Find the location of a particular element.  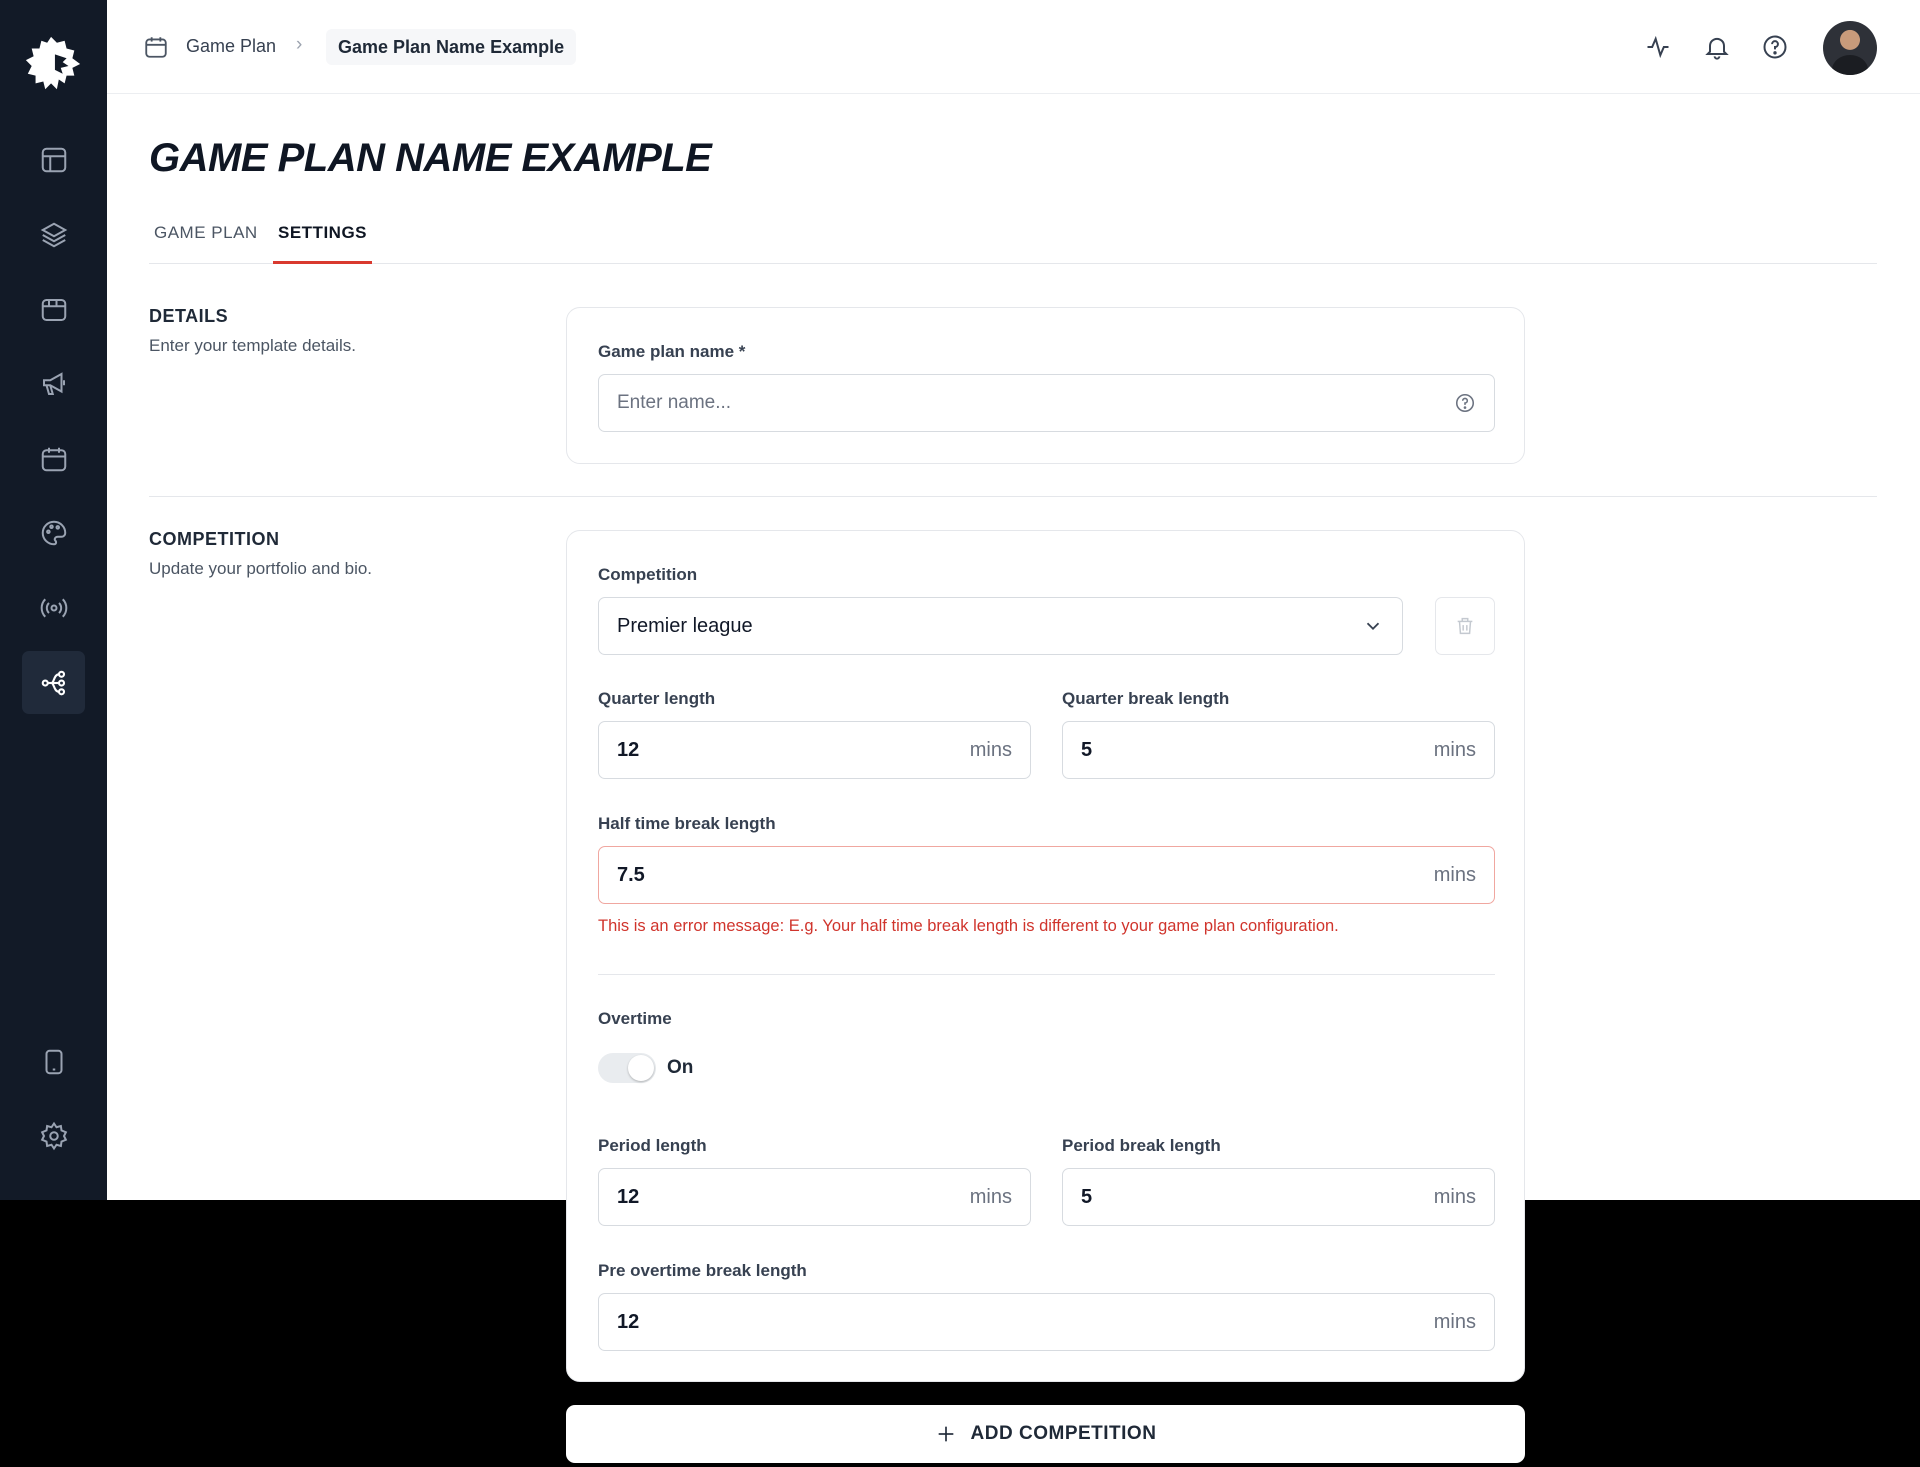

period-break-input: 5 mins is located at coordinates (1278, 1197).